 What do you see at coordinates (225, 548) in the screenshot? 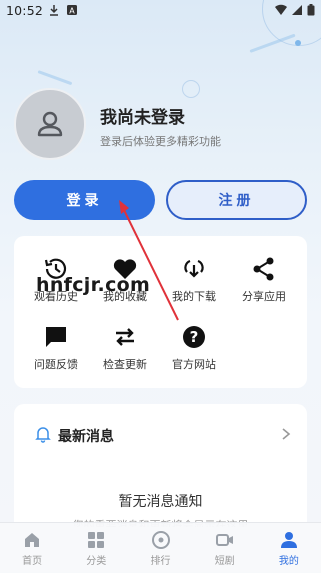
I see `nav-shorts: 短剧` at bounding box center [225, 548].